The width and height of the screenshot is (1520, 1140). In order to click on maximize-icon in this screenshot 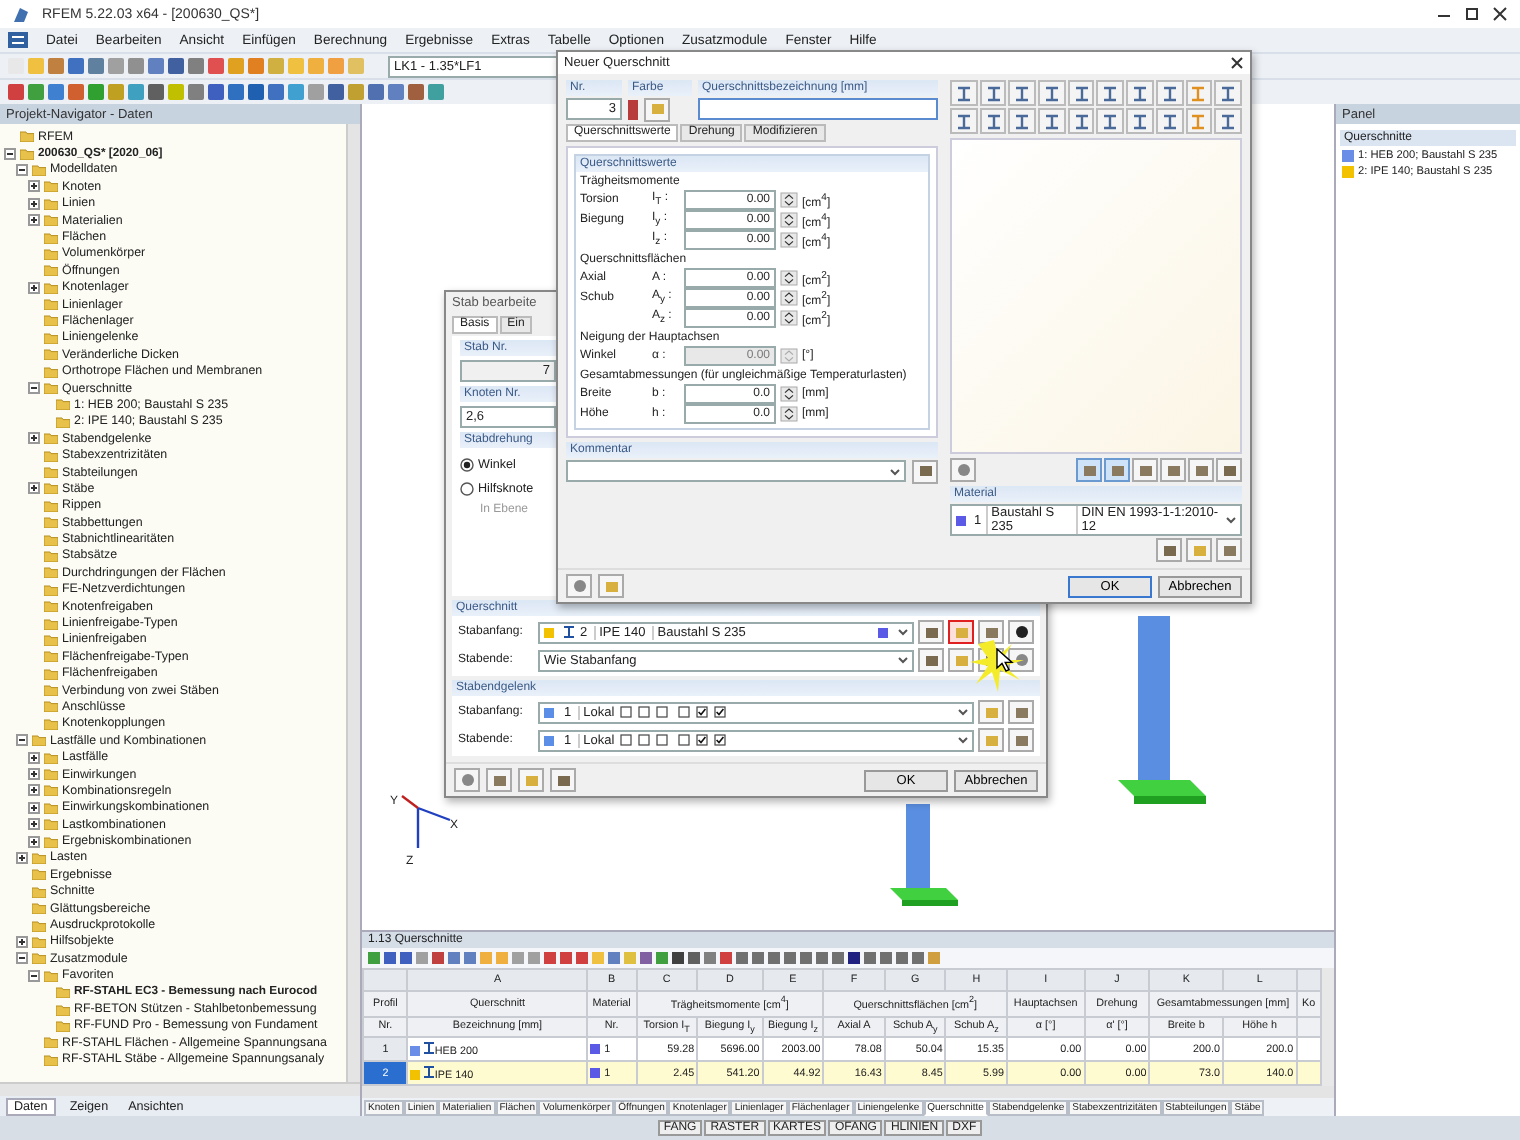, I will do `click(1472, 14)`.